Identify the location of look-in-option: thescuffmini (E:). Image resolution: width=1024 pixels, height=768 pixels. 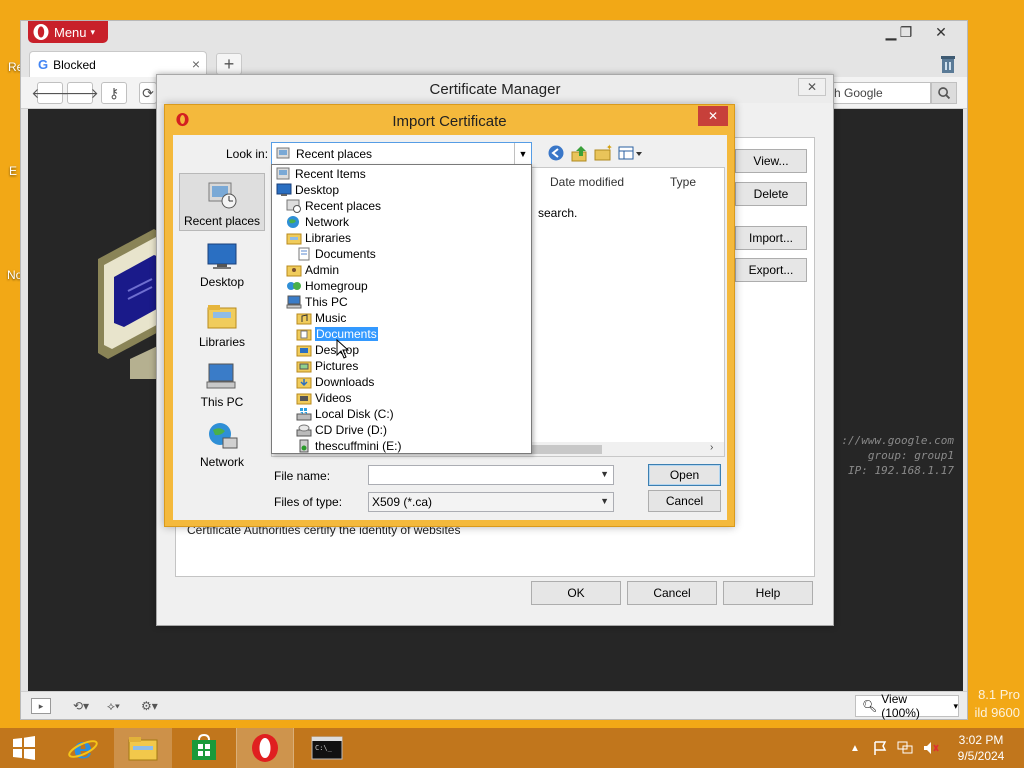
(348, 446).